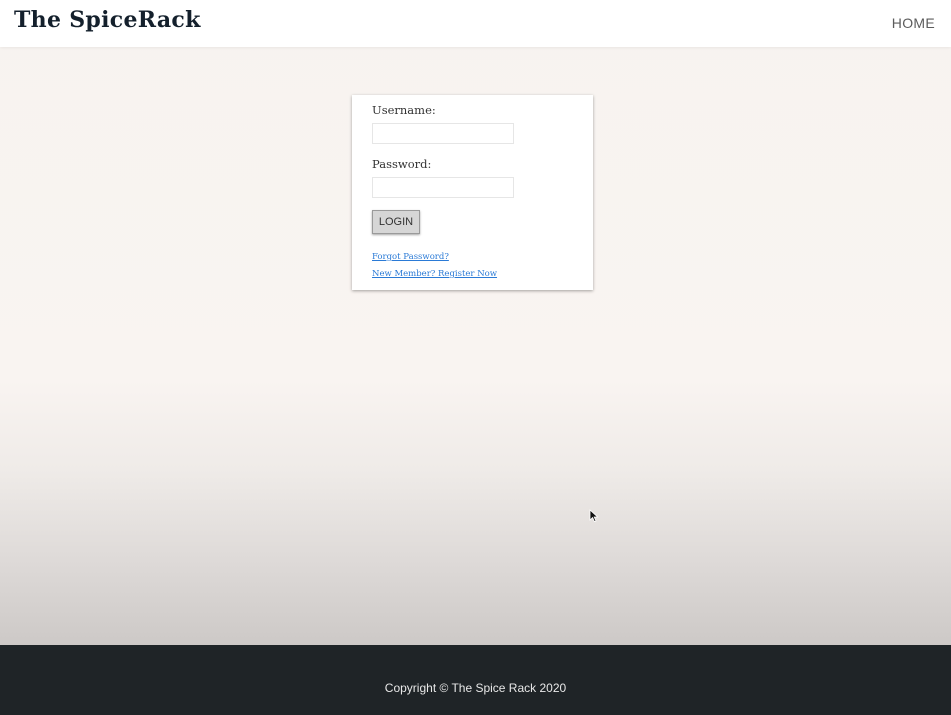 Image resolution: width=951 pixels, height=715 pixels. What do you see at coordinates (410, 257) in the screenshot?
I see `forgot-password-link: Forgot Password?` at bounding box center [410, 257].